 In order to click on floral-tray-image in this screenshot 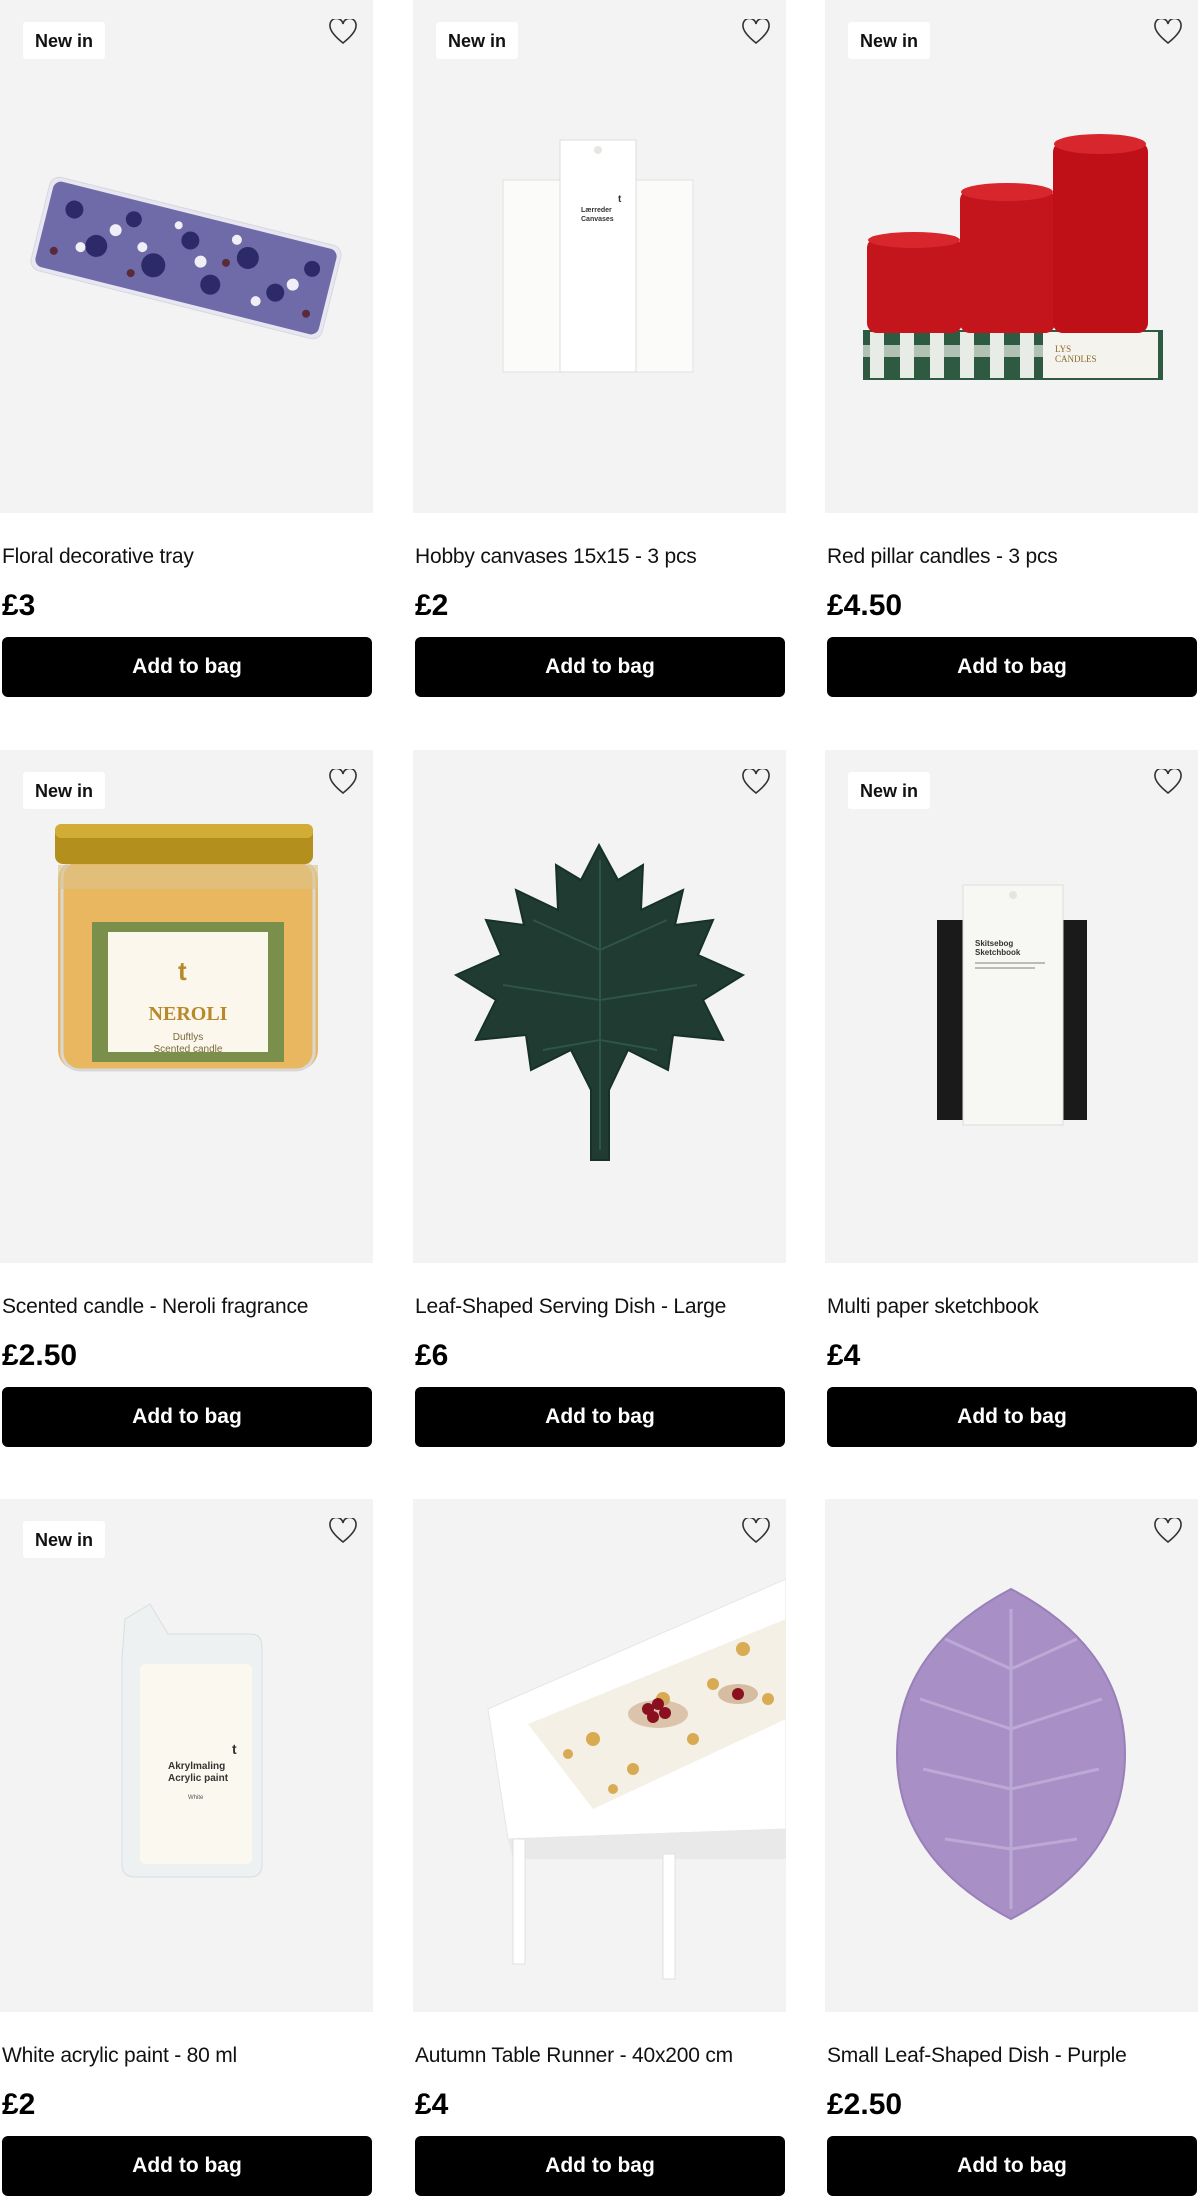, I will do `click(186, 258)`.